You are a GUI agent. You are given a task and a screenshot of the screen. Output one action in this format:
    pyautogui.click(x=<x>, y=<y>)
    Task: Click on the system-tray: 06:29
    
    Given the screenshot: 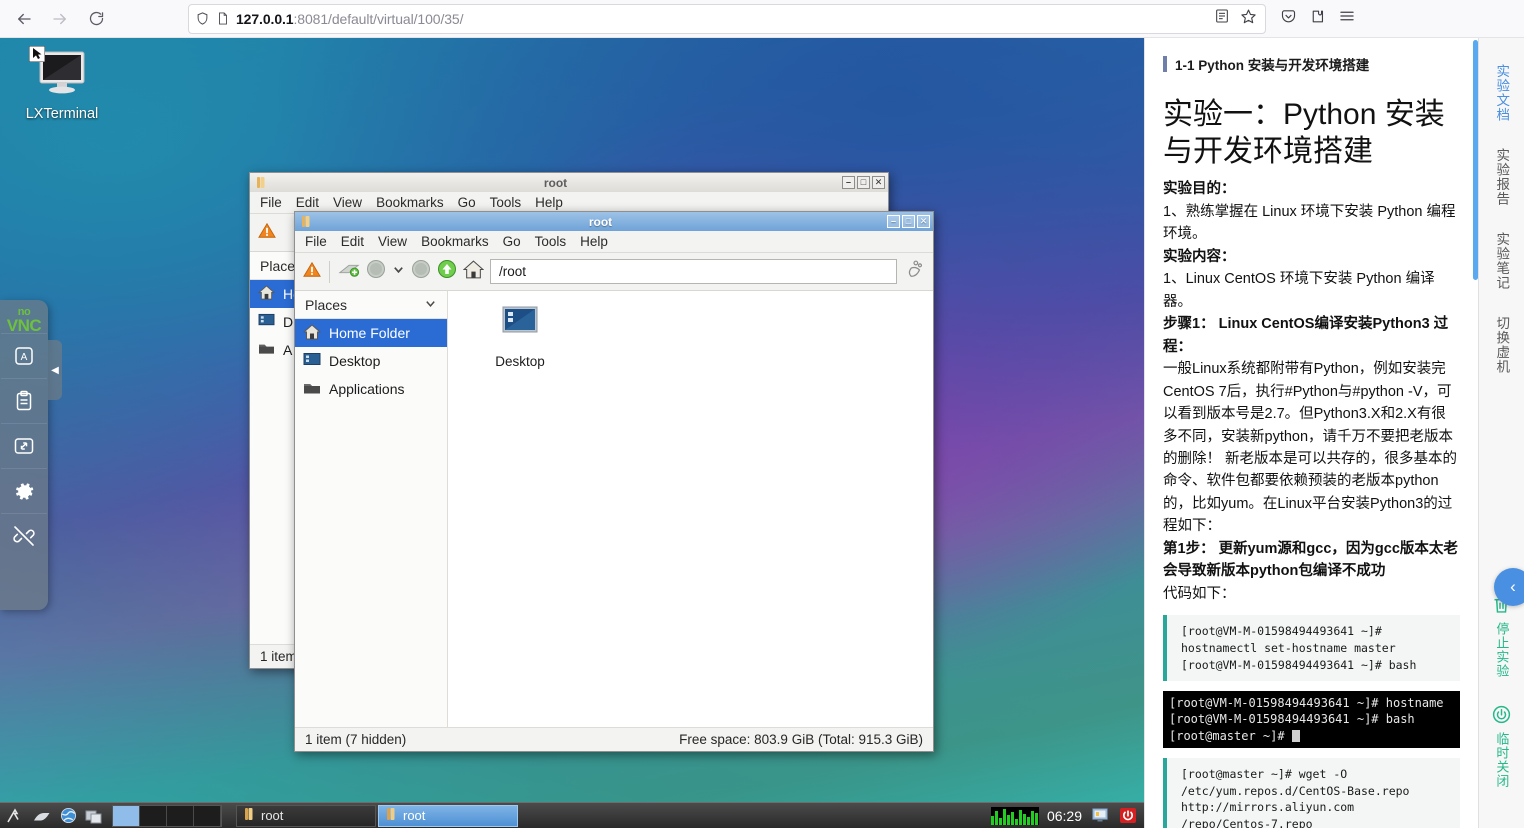 What is the action you would take?
    pyautogui.click(x=1067, y=816)
    